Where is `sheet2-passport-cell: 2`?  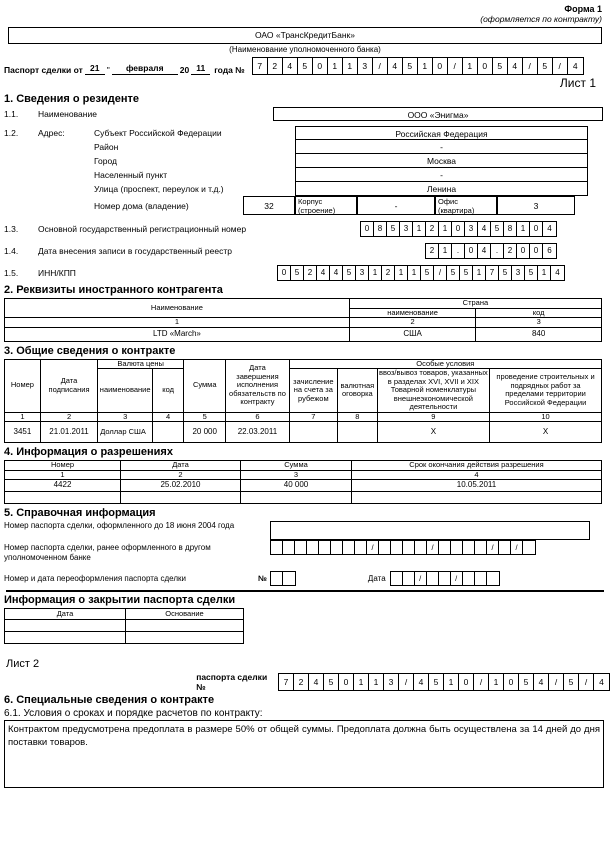
sheet2-passport-cell: 2 is located at coordinates (301, 682).